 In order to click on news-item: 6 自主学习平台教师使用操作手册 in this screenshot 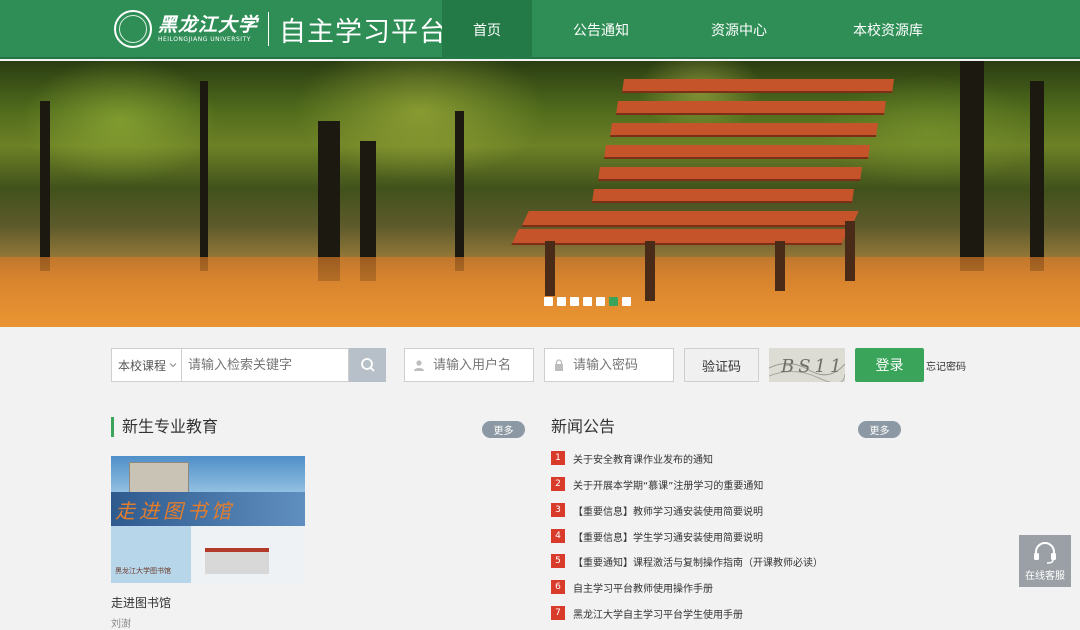, I will do `click(632, 587)`.